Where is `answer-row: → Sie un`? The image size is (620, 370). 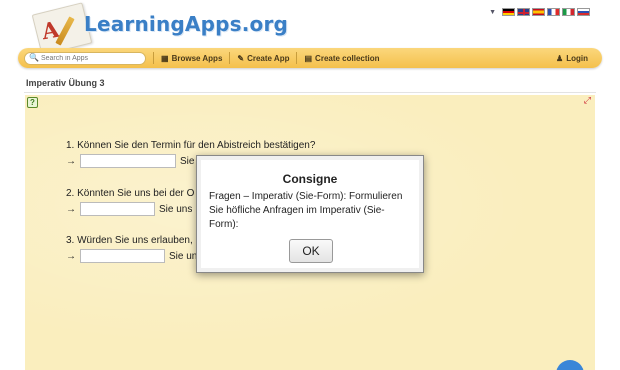
answer-row: → Sie un is located at coordinates (131, 256).